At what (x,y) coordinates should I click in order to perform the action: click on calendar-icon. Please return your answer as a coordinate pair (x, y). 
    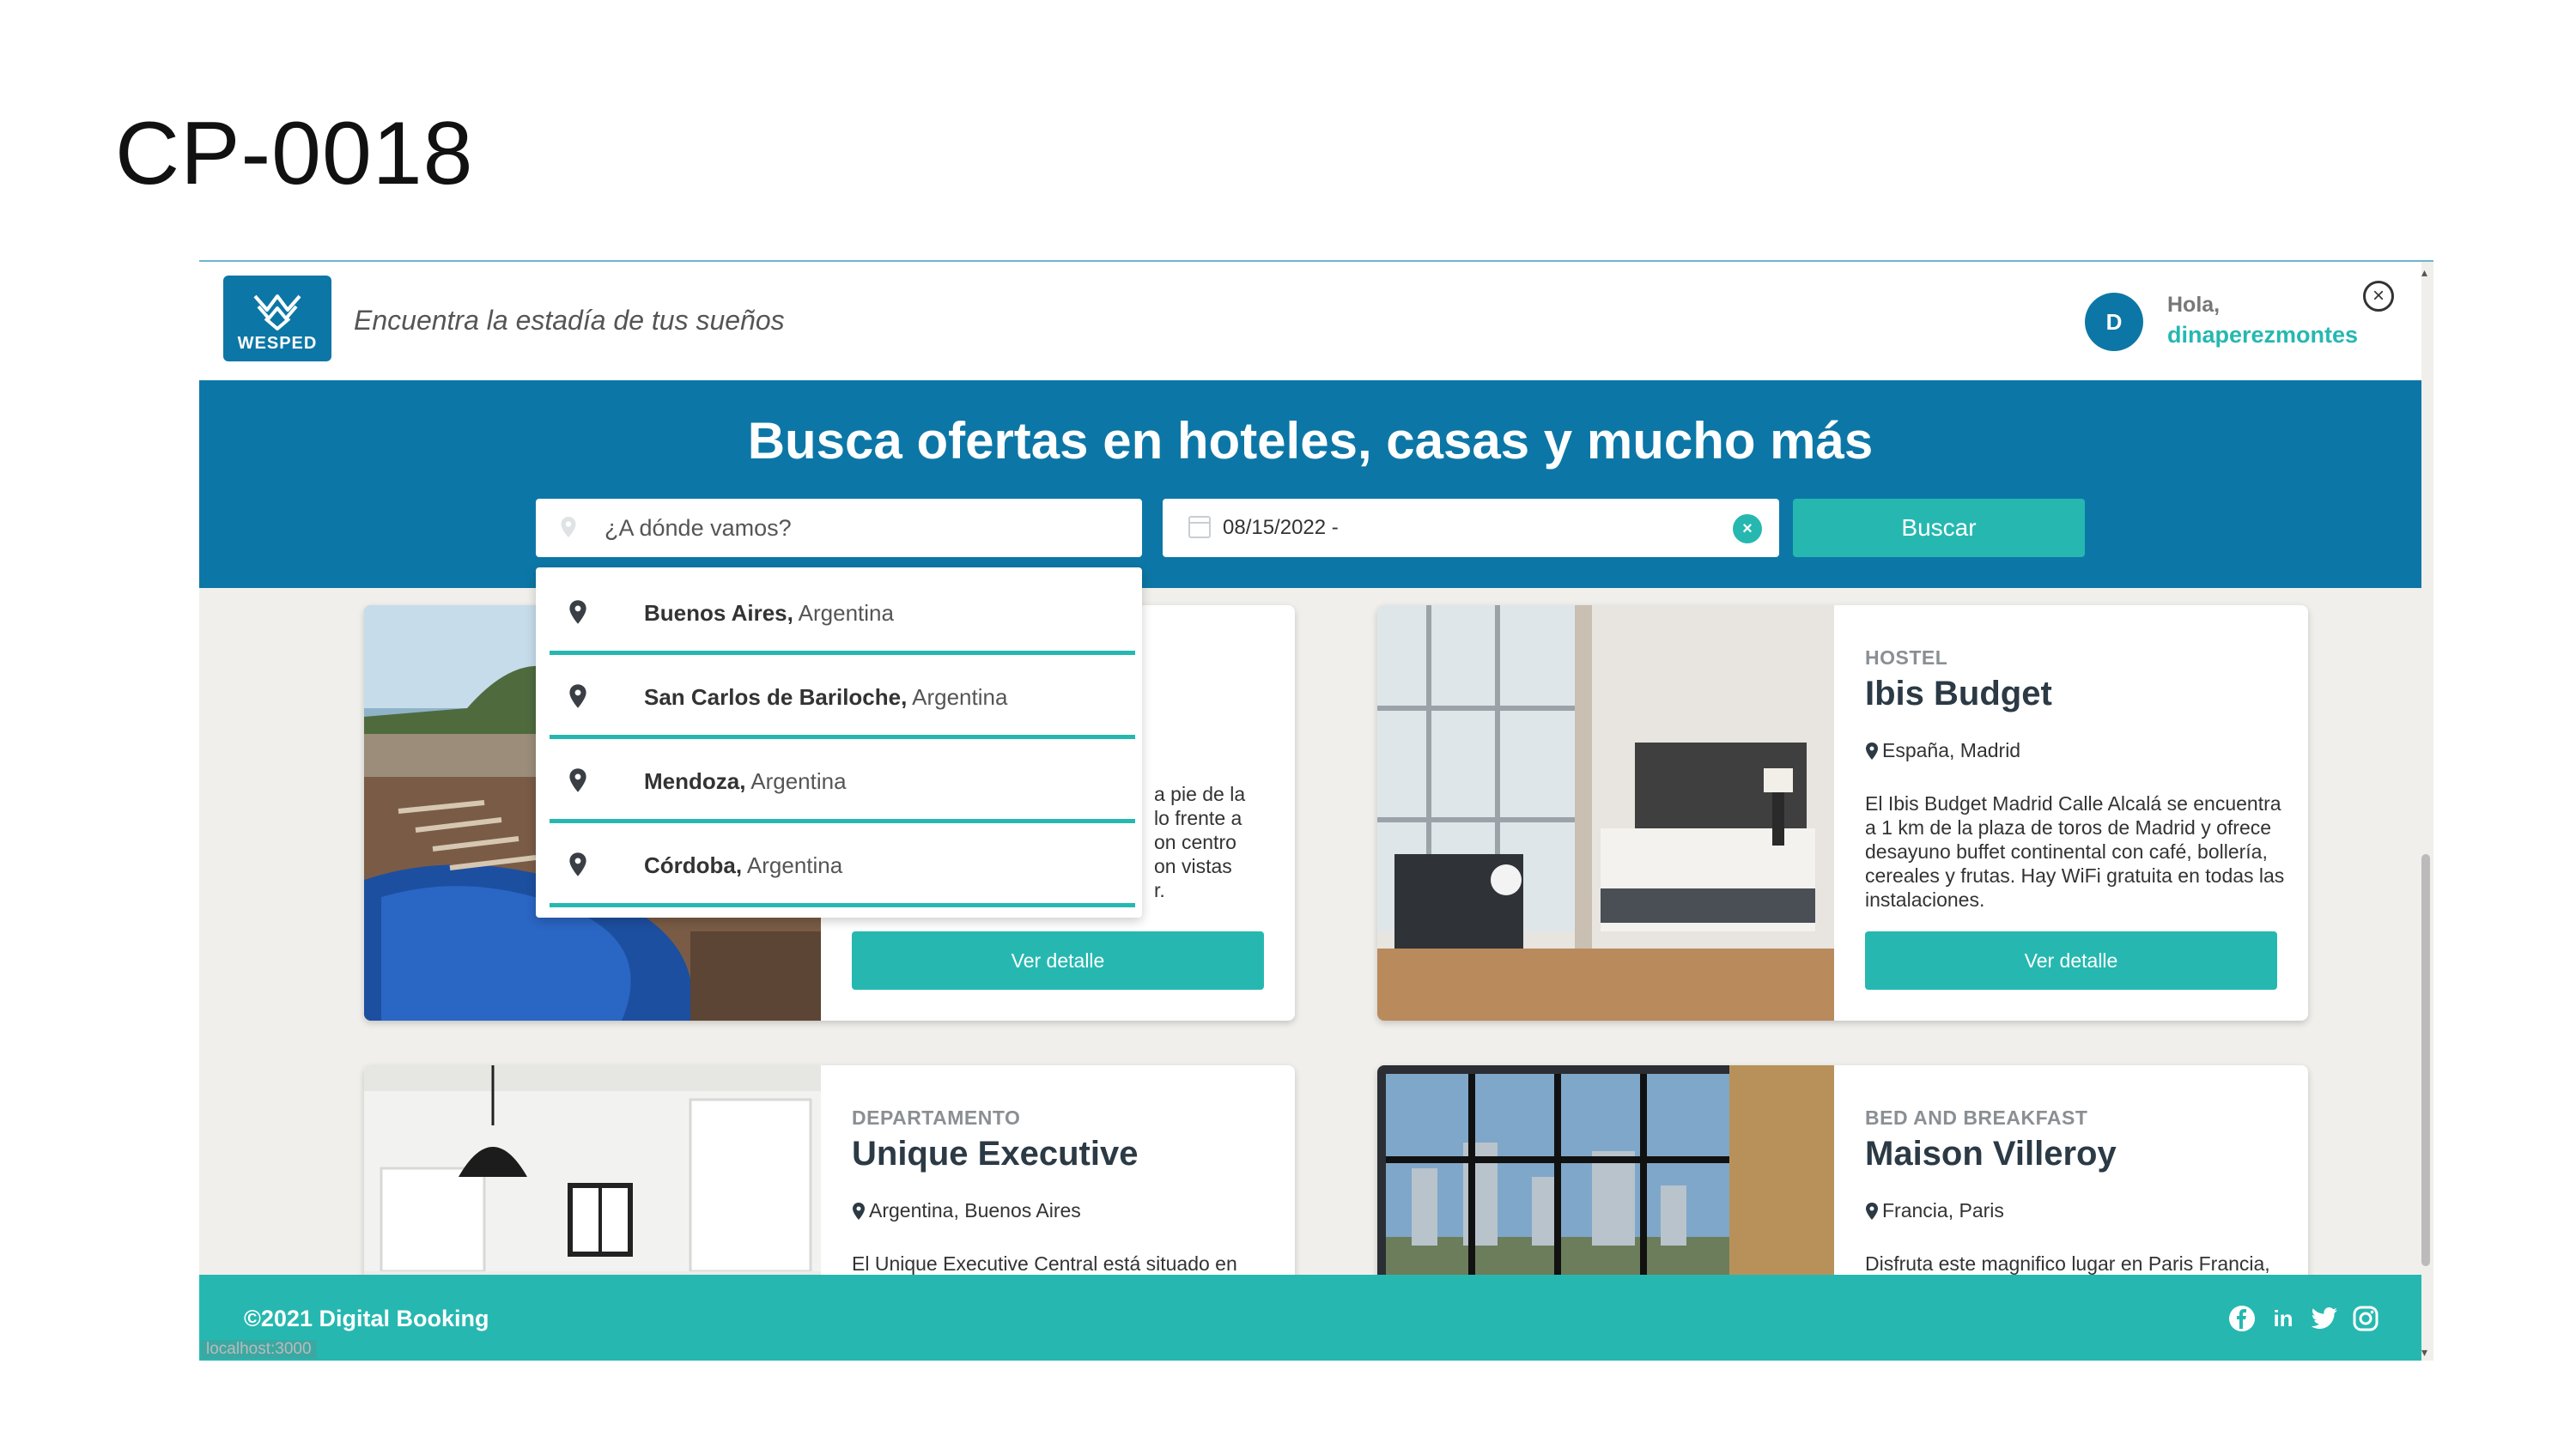
    Looking at the image, I should click on (1199, 527).